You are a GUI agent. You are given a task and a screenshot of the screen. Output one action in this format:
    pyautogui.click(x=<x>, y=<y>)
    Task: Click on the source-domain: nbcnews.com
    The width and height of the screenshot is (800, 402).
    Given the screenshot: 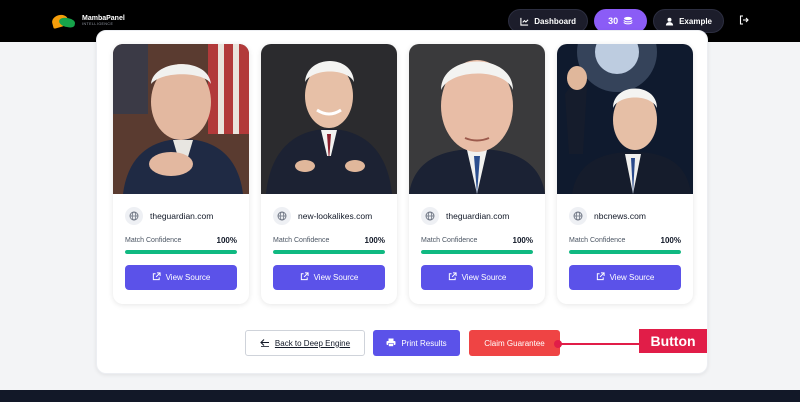 What is the action you would take?
    pyautogui.click(x=620, y=216)
    